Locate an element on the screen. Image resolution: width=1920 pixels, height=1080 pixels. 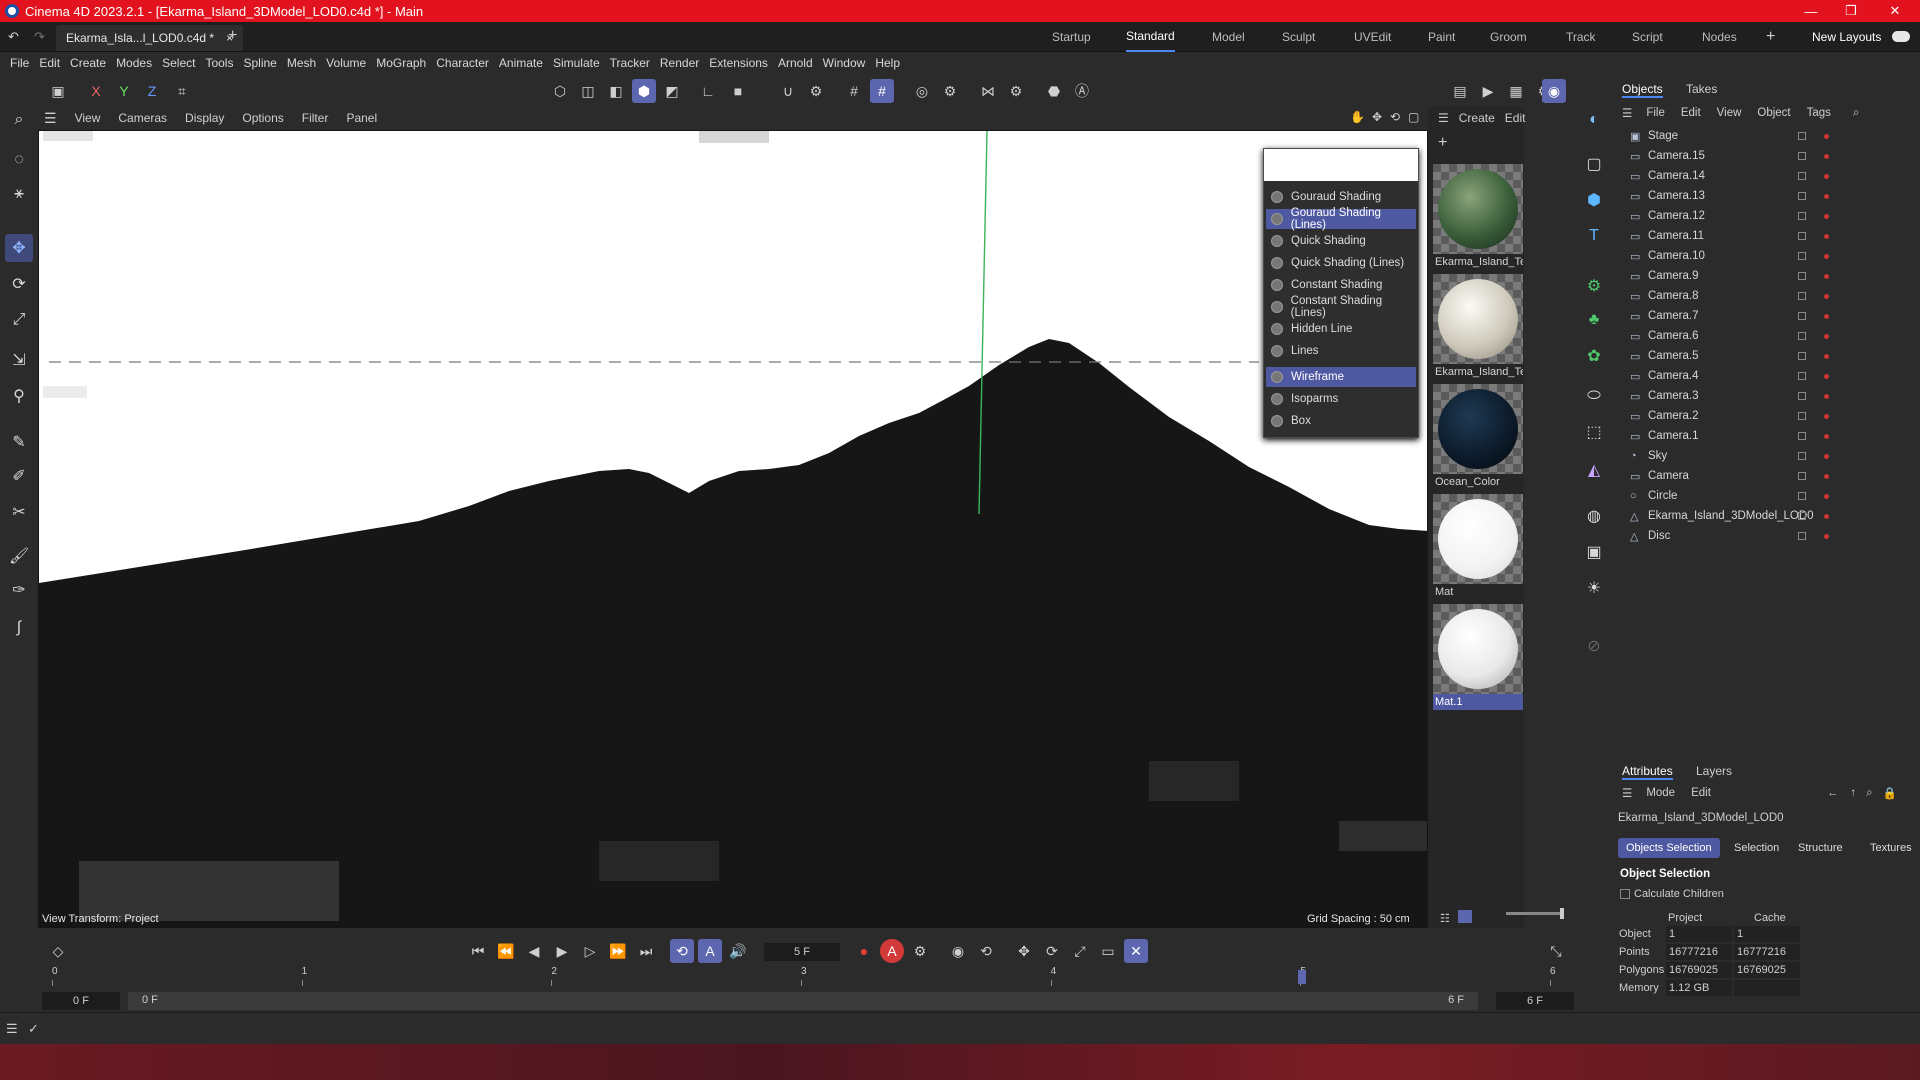
object-row: ▭ Camera.9 is located at coordinates (1767, 276).